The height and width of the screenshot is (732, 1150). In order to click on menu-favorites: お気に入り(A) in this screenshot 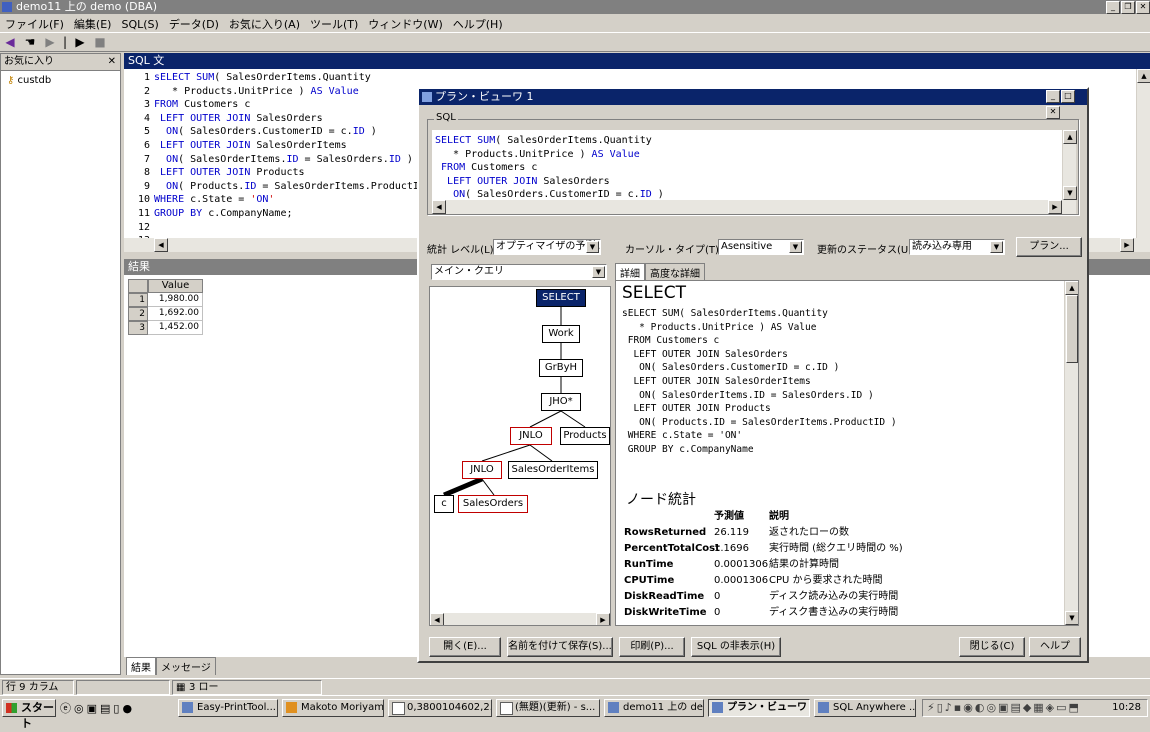, I will do `click(264, 24)`.